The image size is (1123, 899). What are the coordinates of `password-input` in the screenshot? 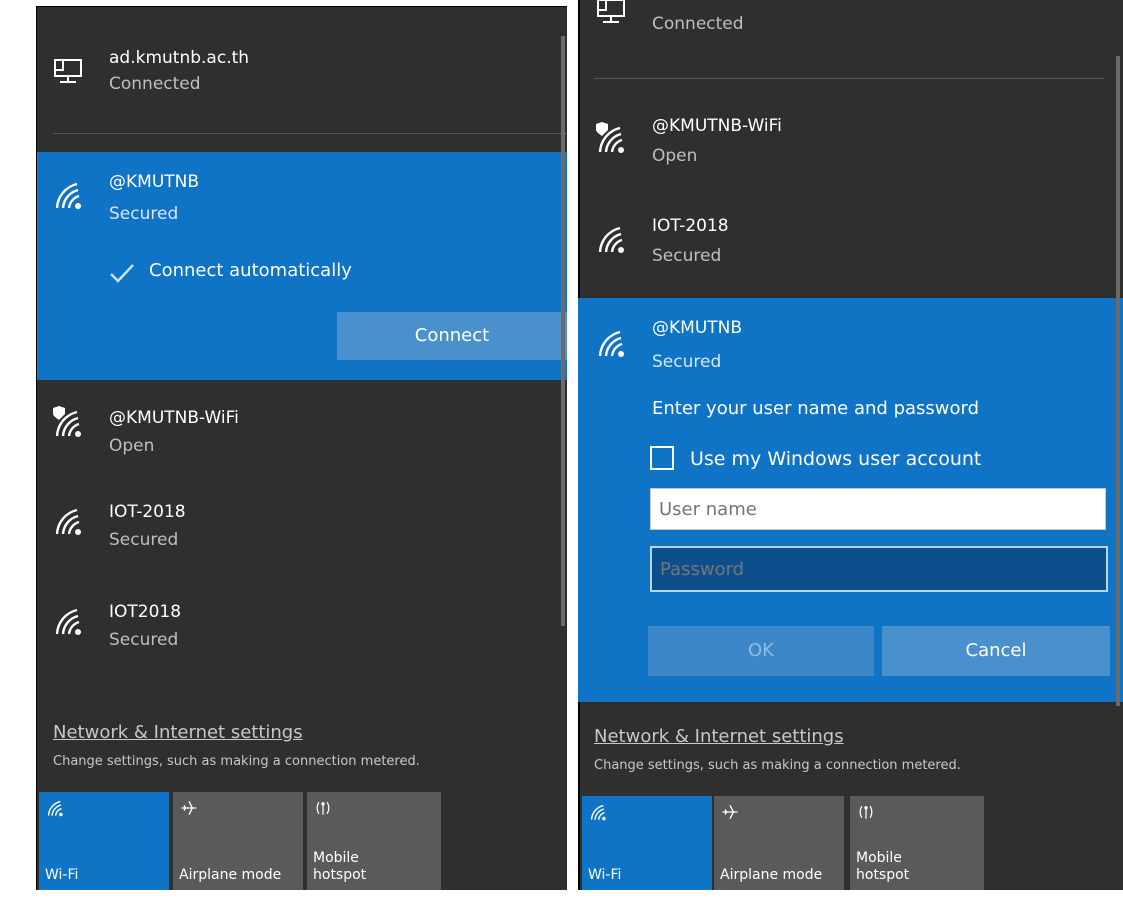 It's located at (879, 569).